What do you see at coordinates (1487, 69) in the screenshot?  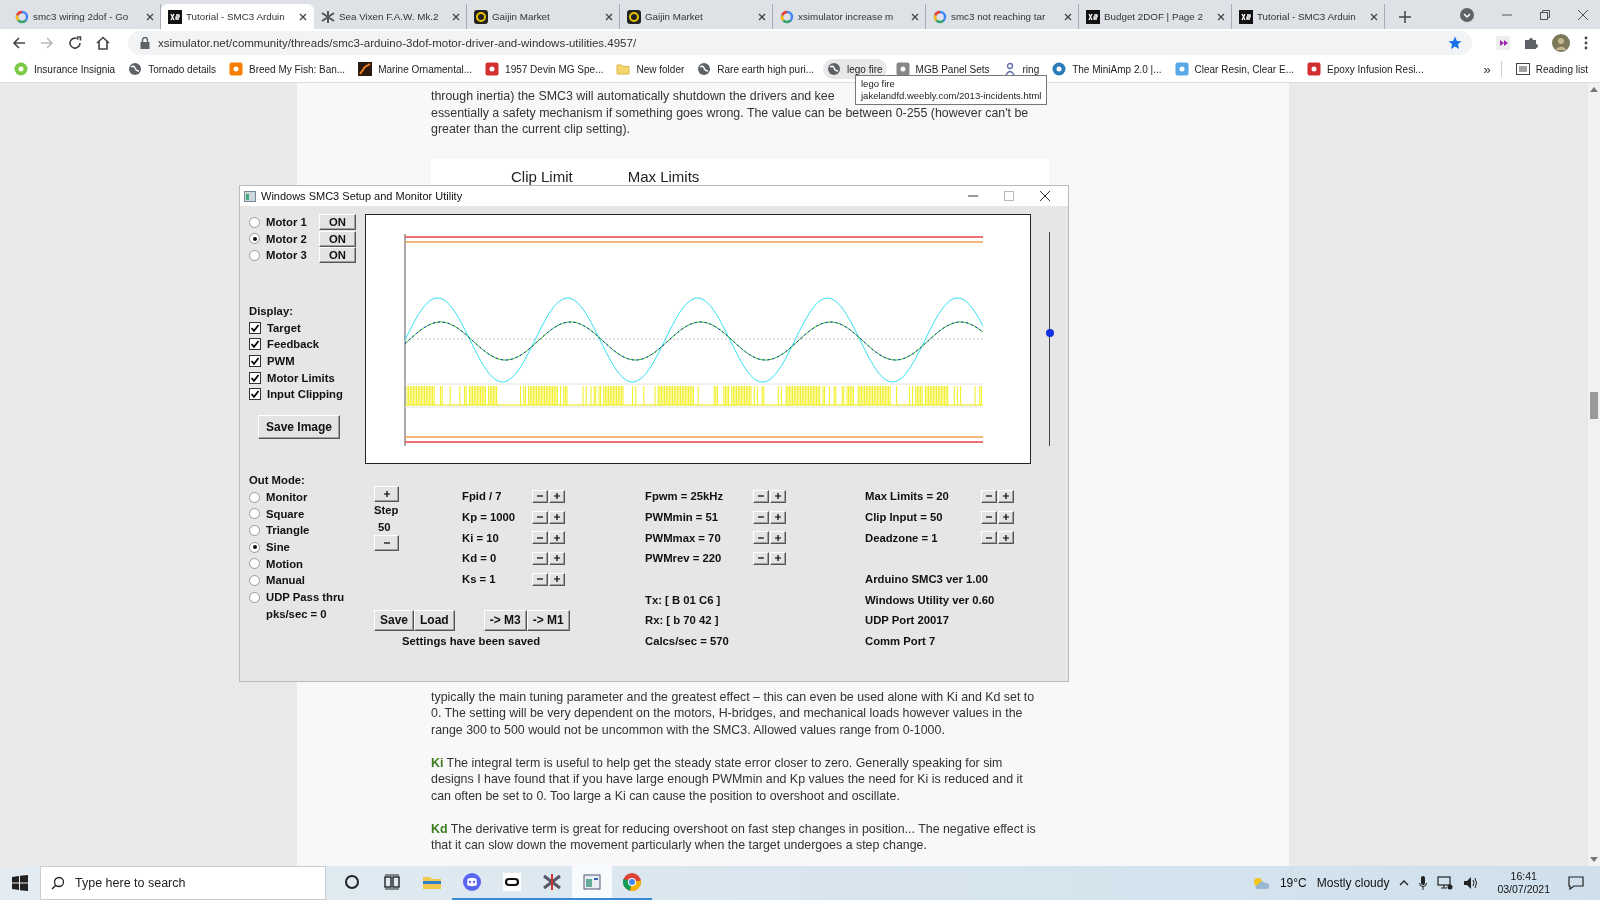 I see `more-bookmarks: »` at bounding box center [1487, 69].